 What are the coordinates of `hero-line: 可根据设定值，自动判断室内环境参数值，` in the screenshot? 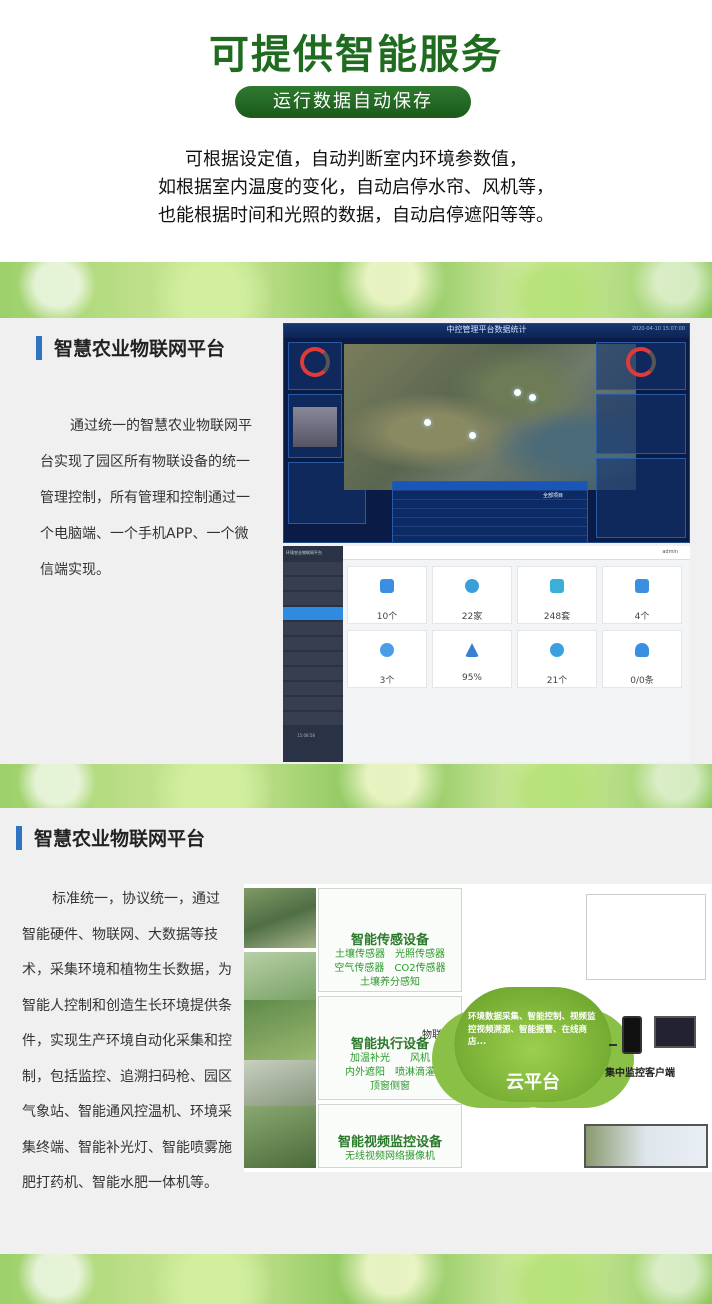 It's located at (356, 159).